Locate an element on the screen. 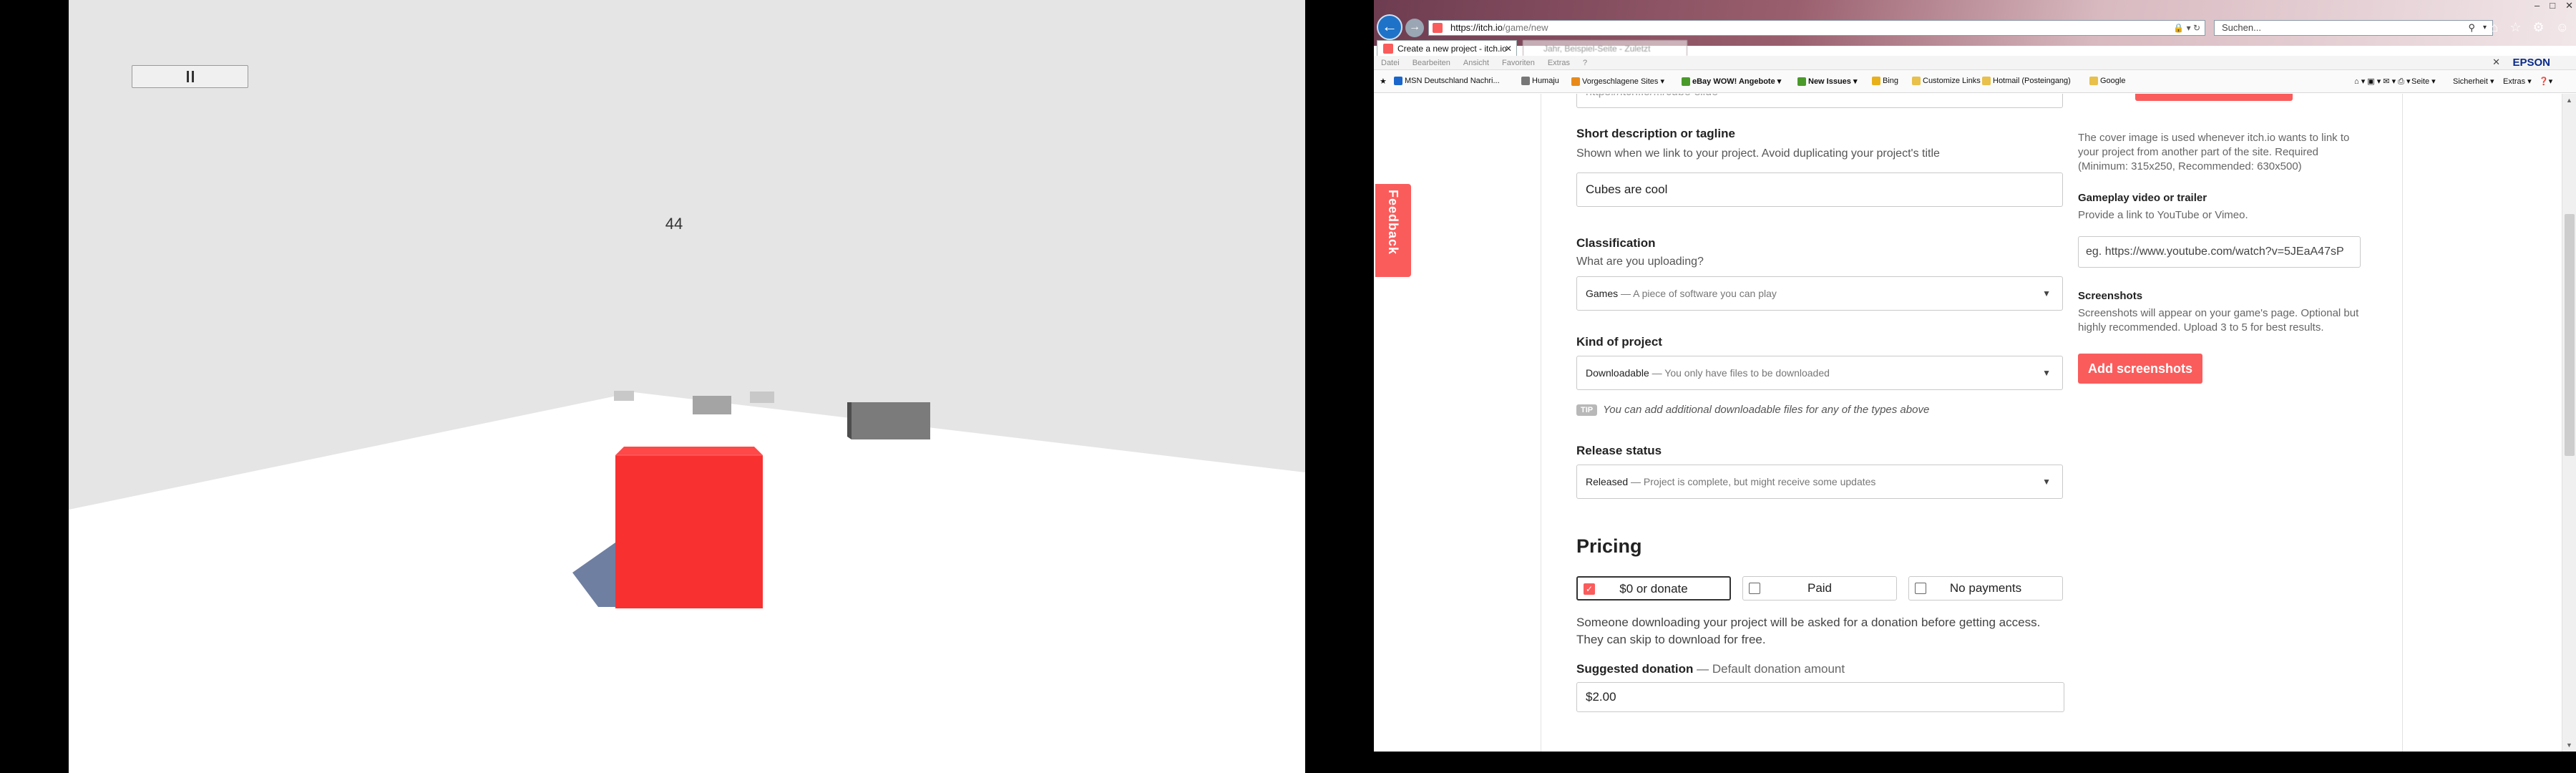  minimize-icon: – is located at coordinates (2537, 5).